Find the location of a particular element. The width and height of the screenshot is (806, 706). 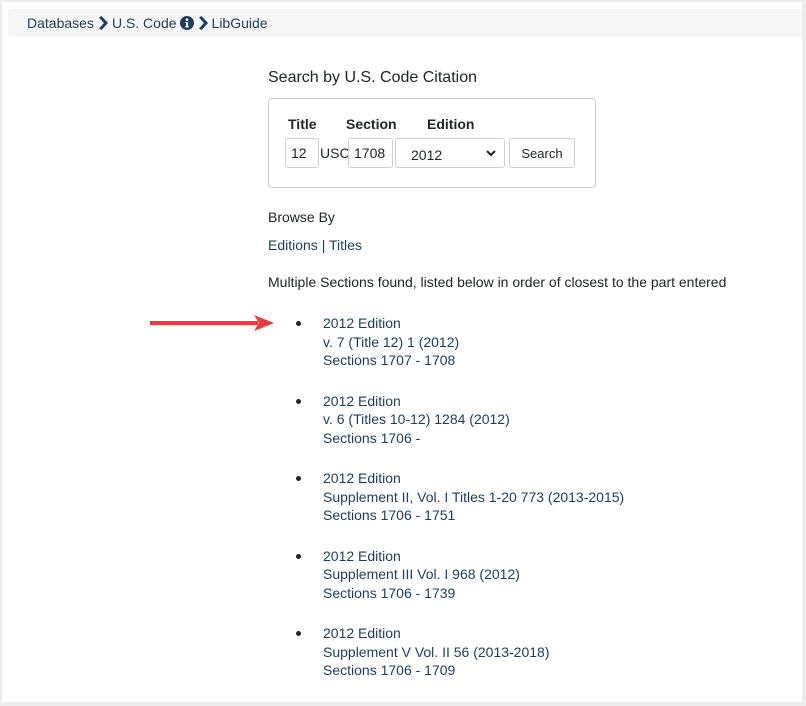

browse-titles-link: Titles is located at coordinates (345, 245).